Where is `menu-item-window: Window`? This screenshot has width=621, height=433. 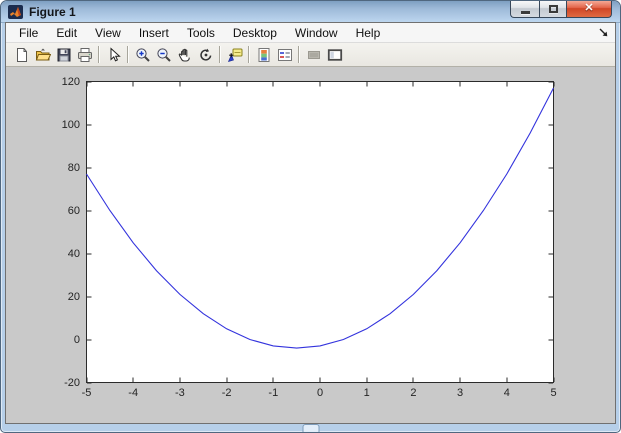
menu-item-window: Window is located at coordinates (316, 33).